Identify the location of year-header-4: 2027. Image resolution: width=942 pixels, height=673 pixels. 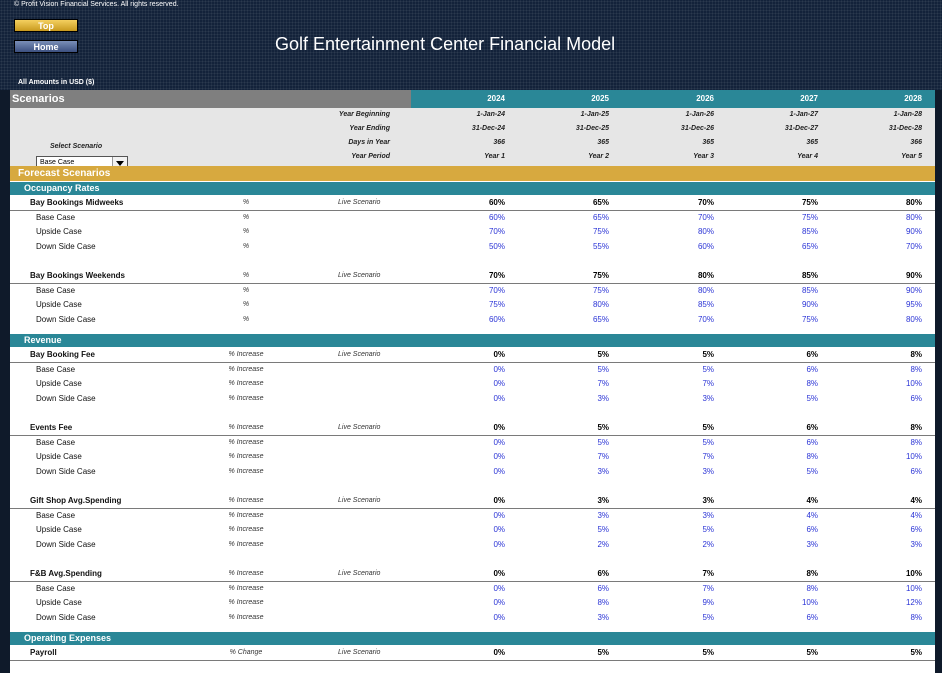
(809, 98).